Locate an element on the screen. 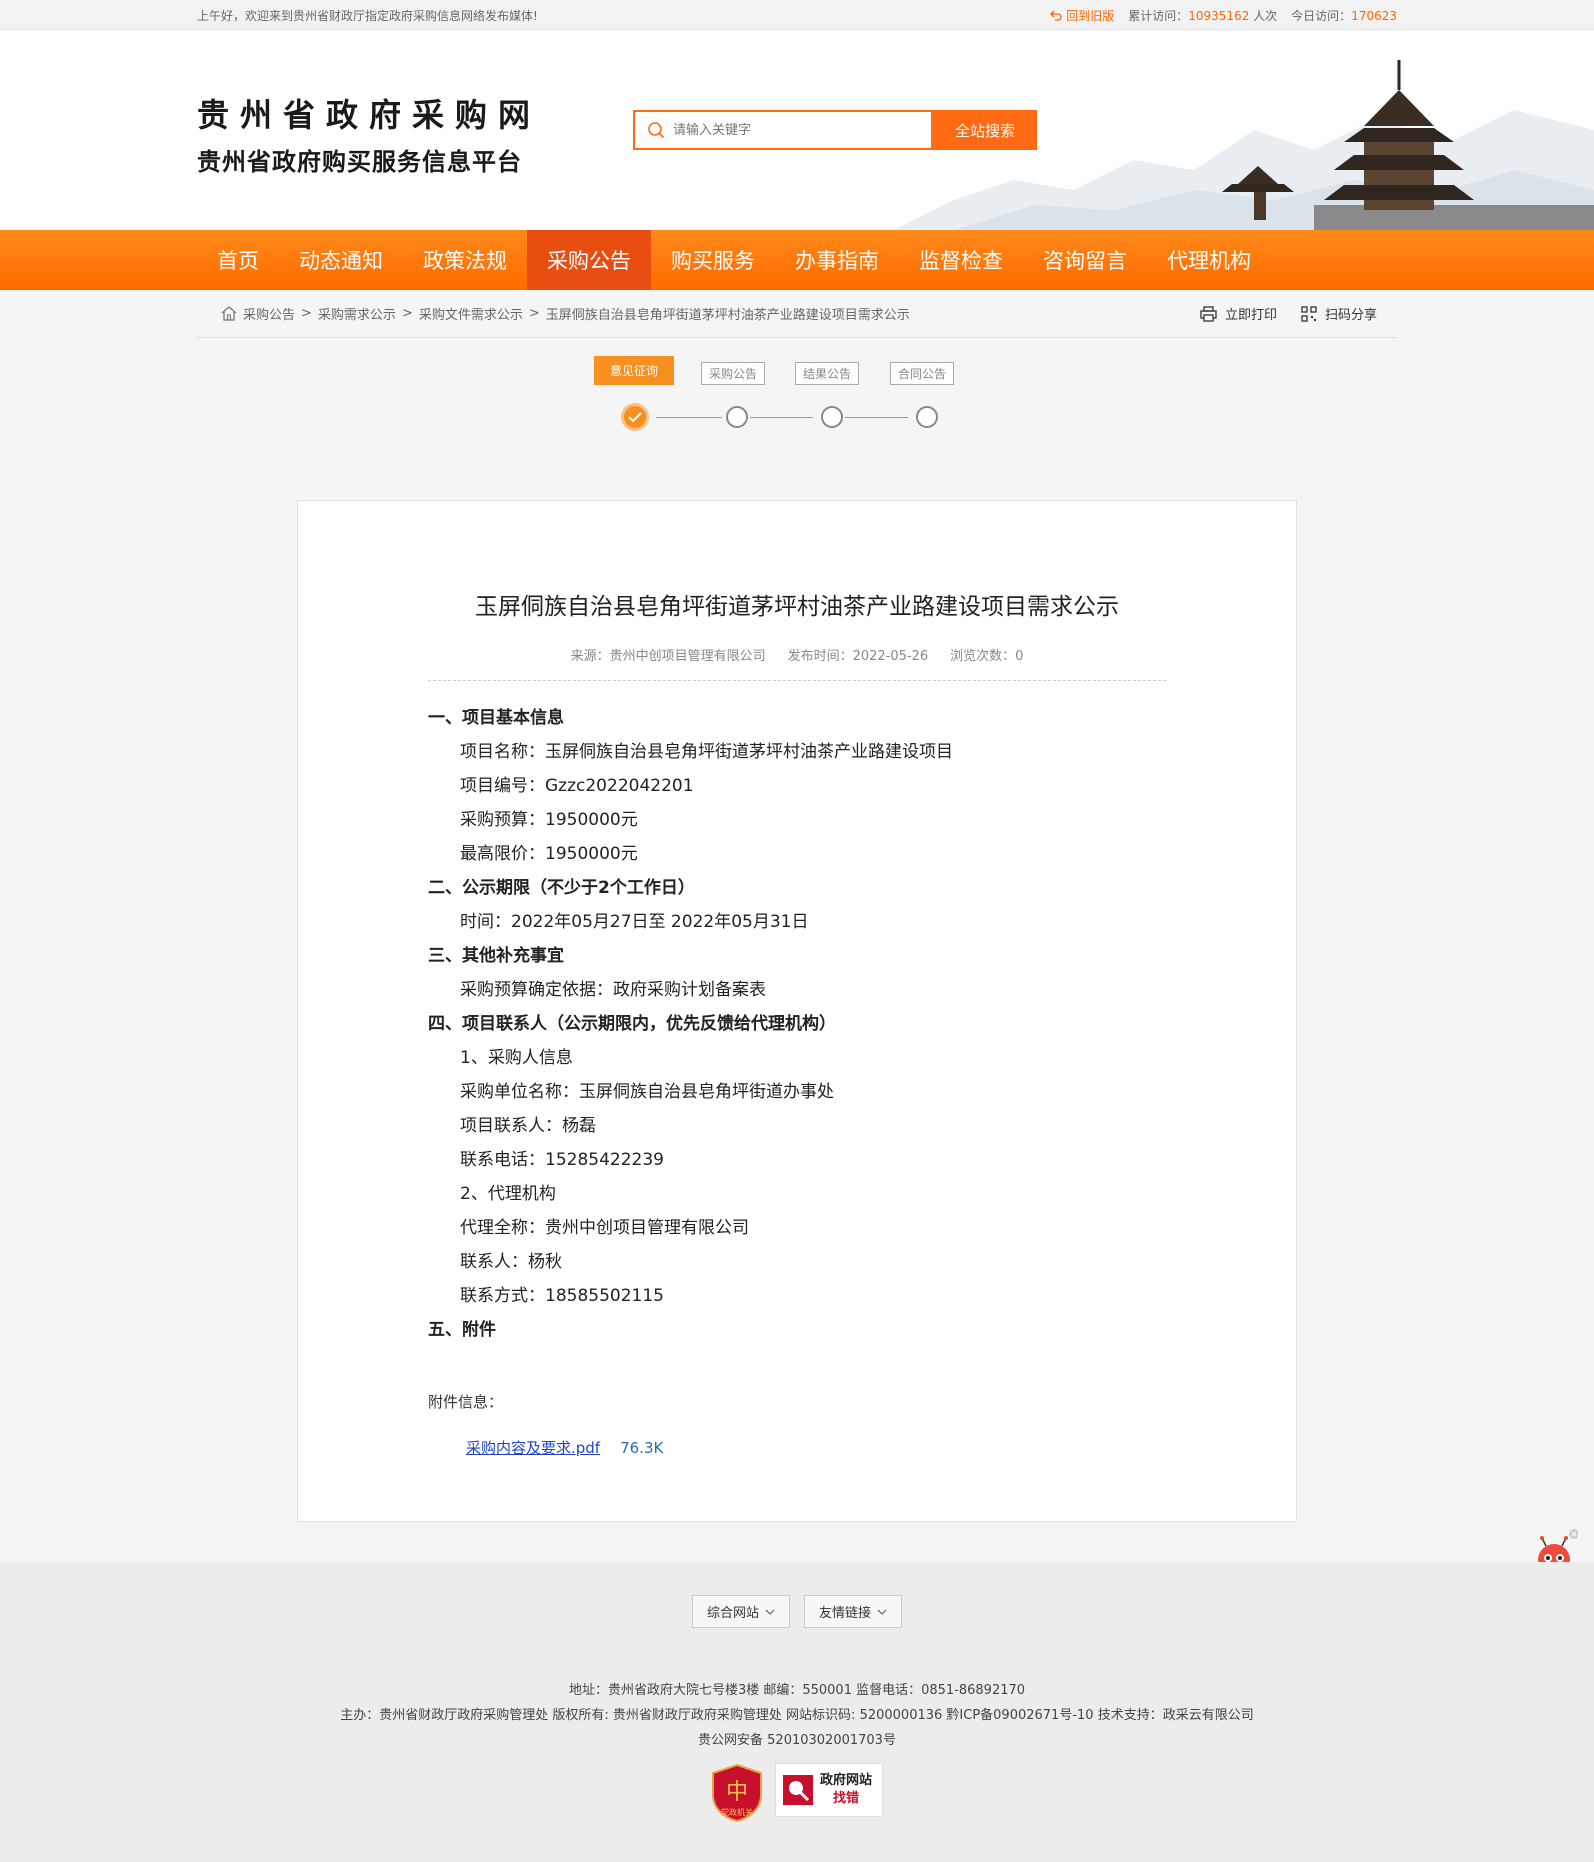  printer-icon is located at coordinates (1208, 313).